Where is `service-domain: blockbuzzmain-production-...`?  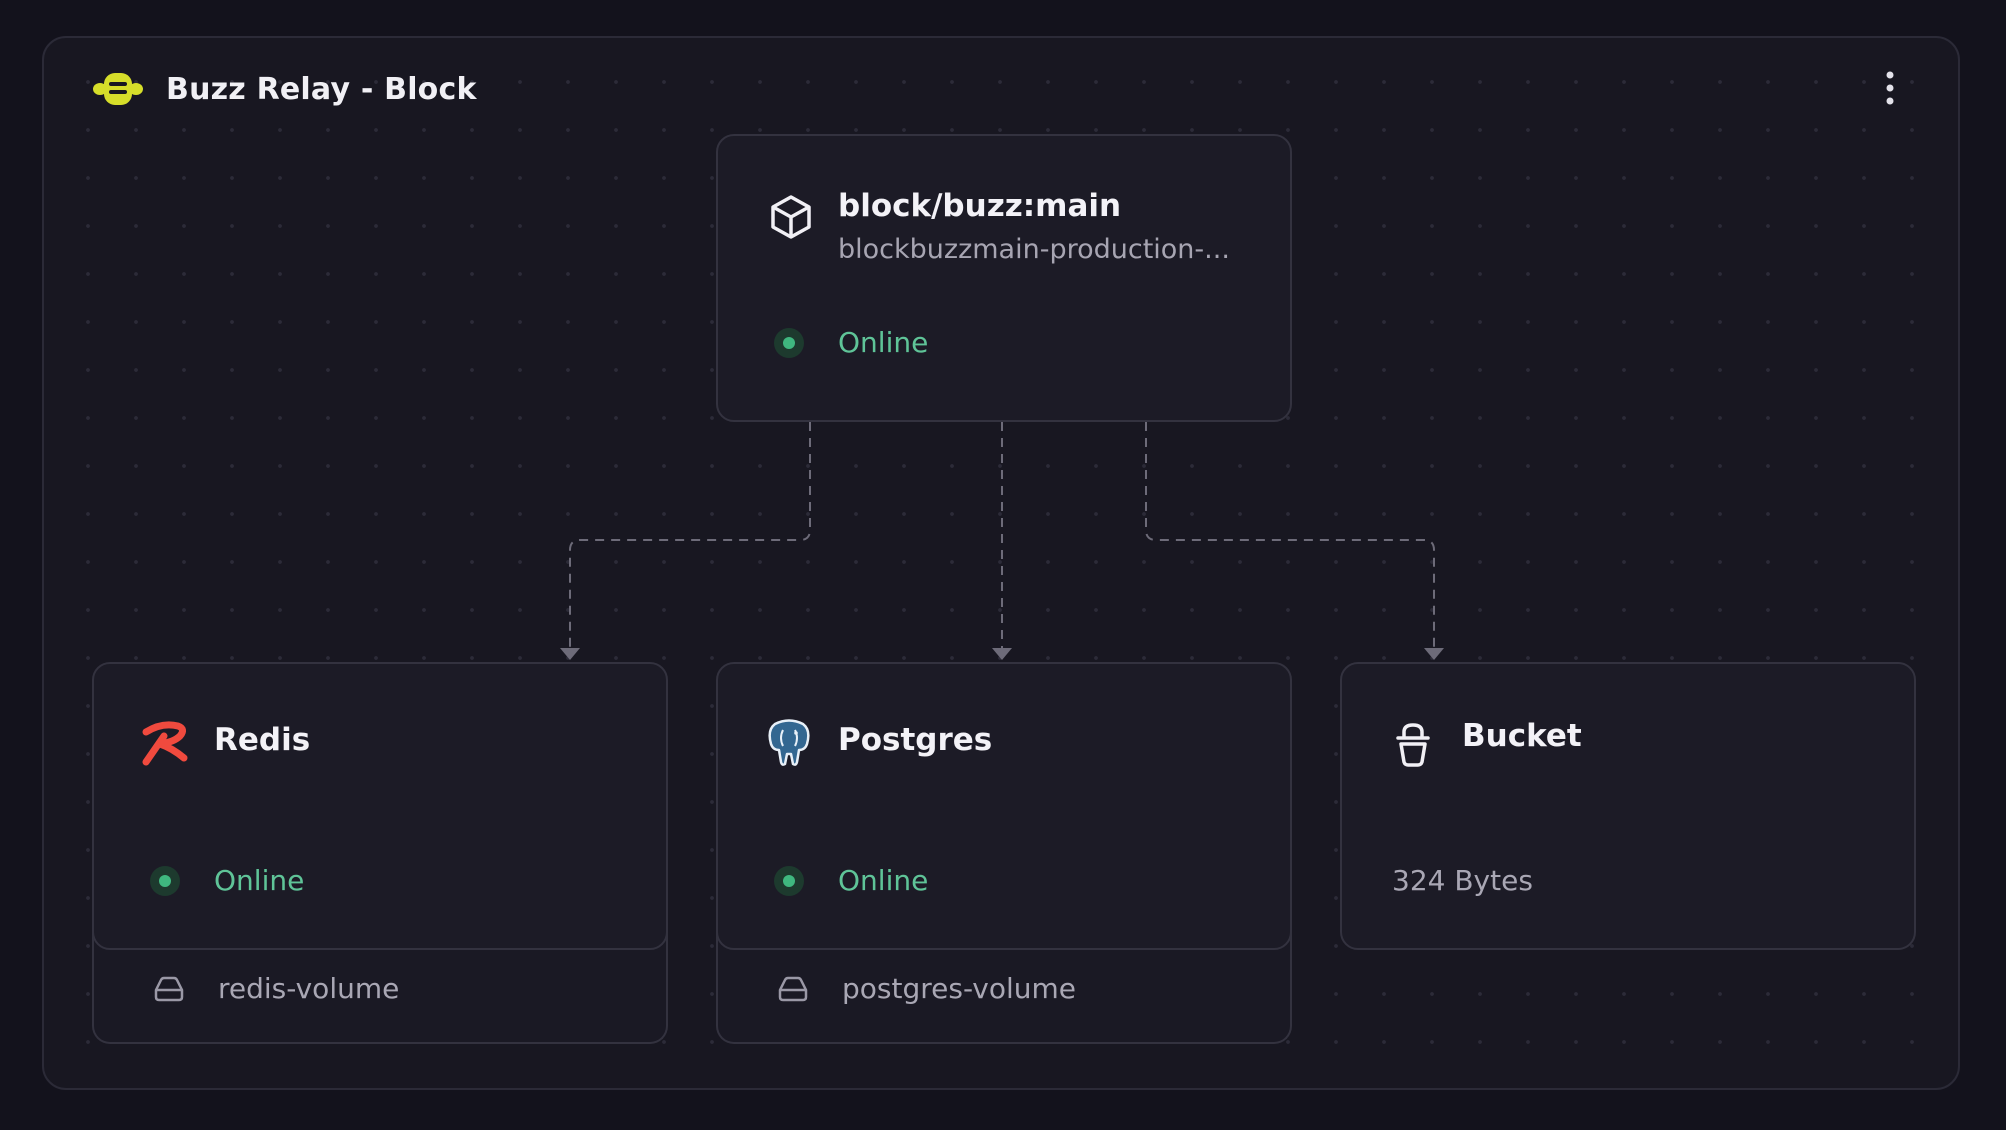
service-domain: blockbuzzmain-production-... is located at coordinates (1034, 249).